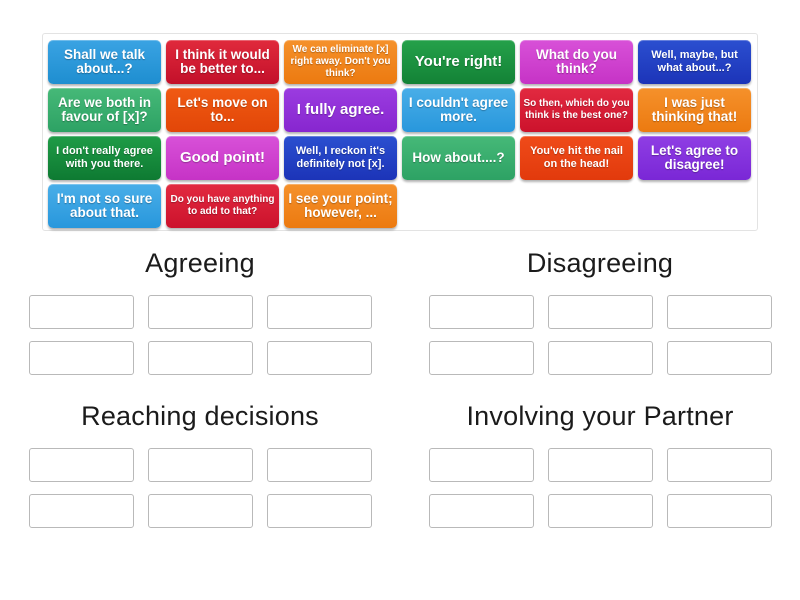  Describe the element at coordinates (104, 110) in the screenshot. I see `draggable-tile: Are we both in favour of [x]?` at that location.